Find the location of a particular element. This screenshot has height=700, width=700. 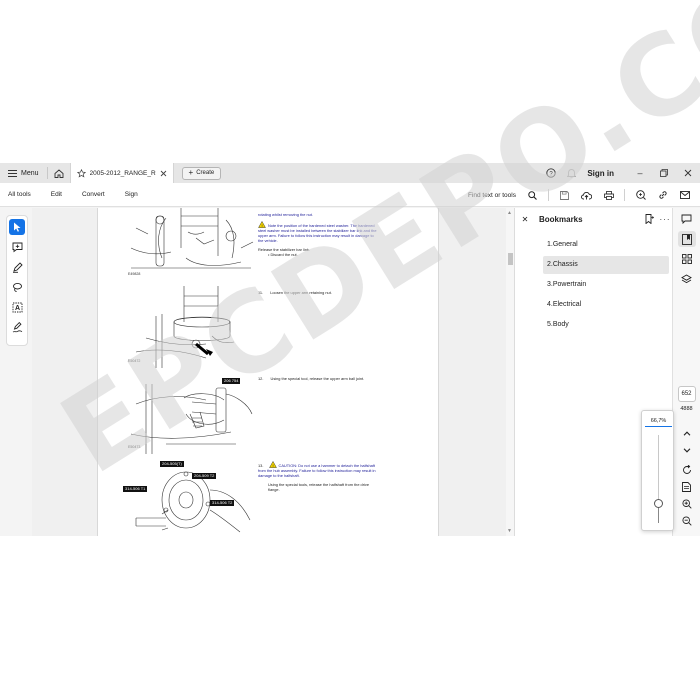

text-tool-button: A is located at coordinates (17, 307).